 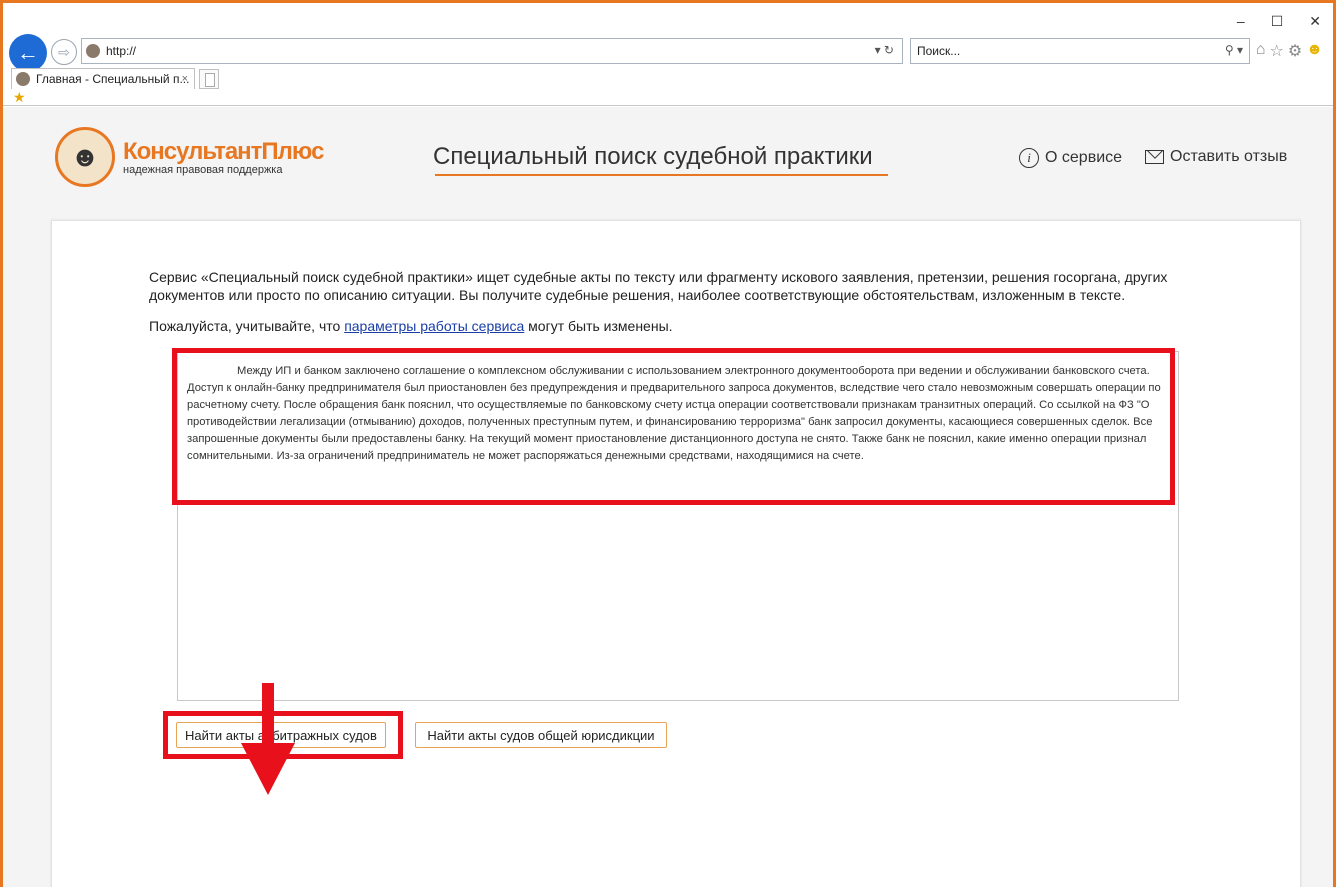 I want to click on arrow-right-icon: ⇨, so click(x=64, y=51).